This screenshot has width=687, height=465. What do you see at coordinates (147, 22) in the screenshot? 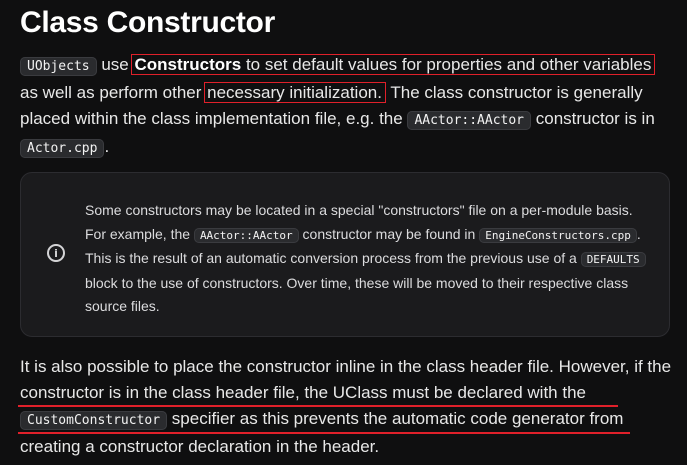
I see `page-title: Class Constructor` at bounding box center [147, 22].